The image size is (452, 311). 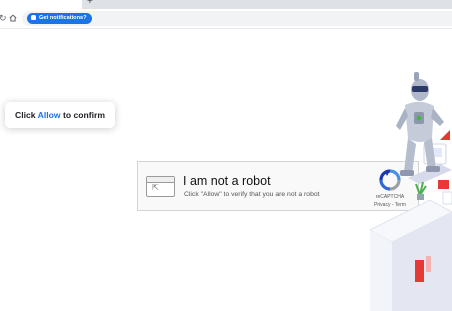 What do you see at coordinates (83, 115) in the screenshot?
I see `confirm-suffix: to confirm` at bounding box center [83, 115].